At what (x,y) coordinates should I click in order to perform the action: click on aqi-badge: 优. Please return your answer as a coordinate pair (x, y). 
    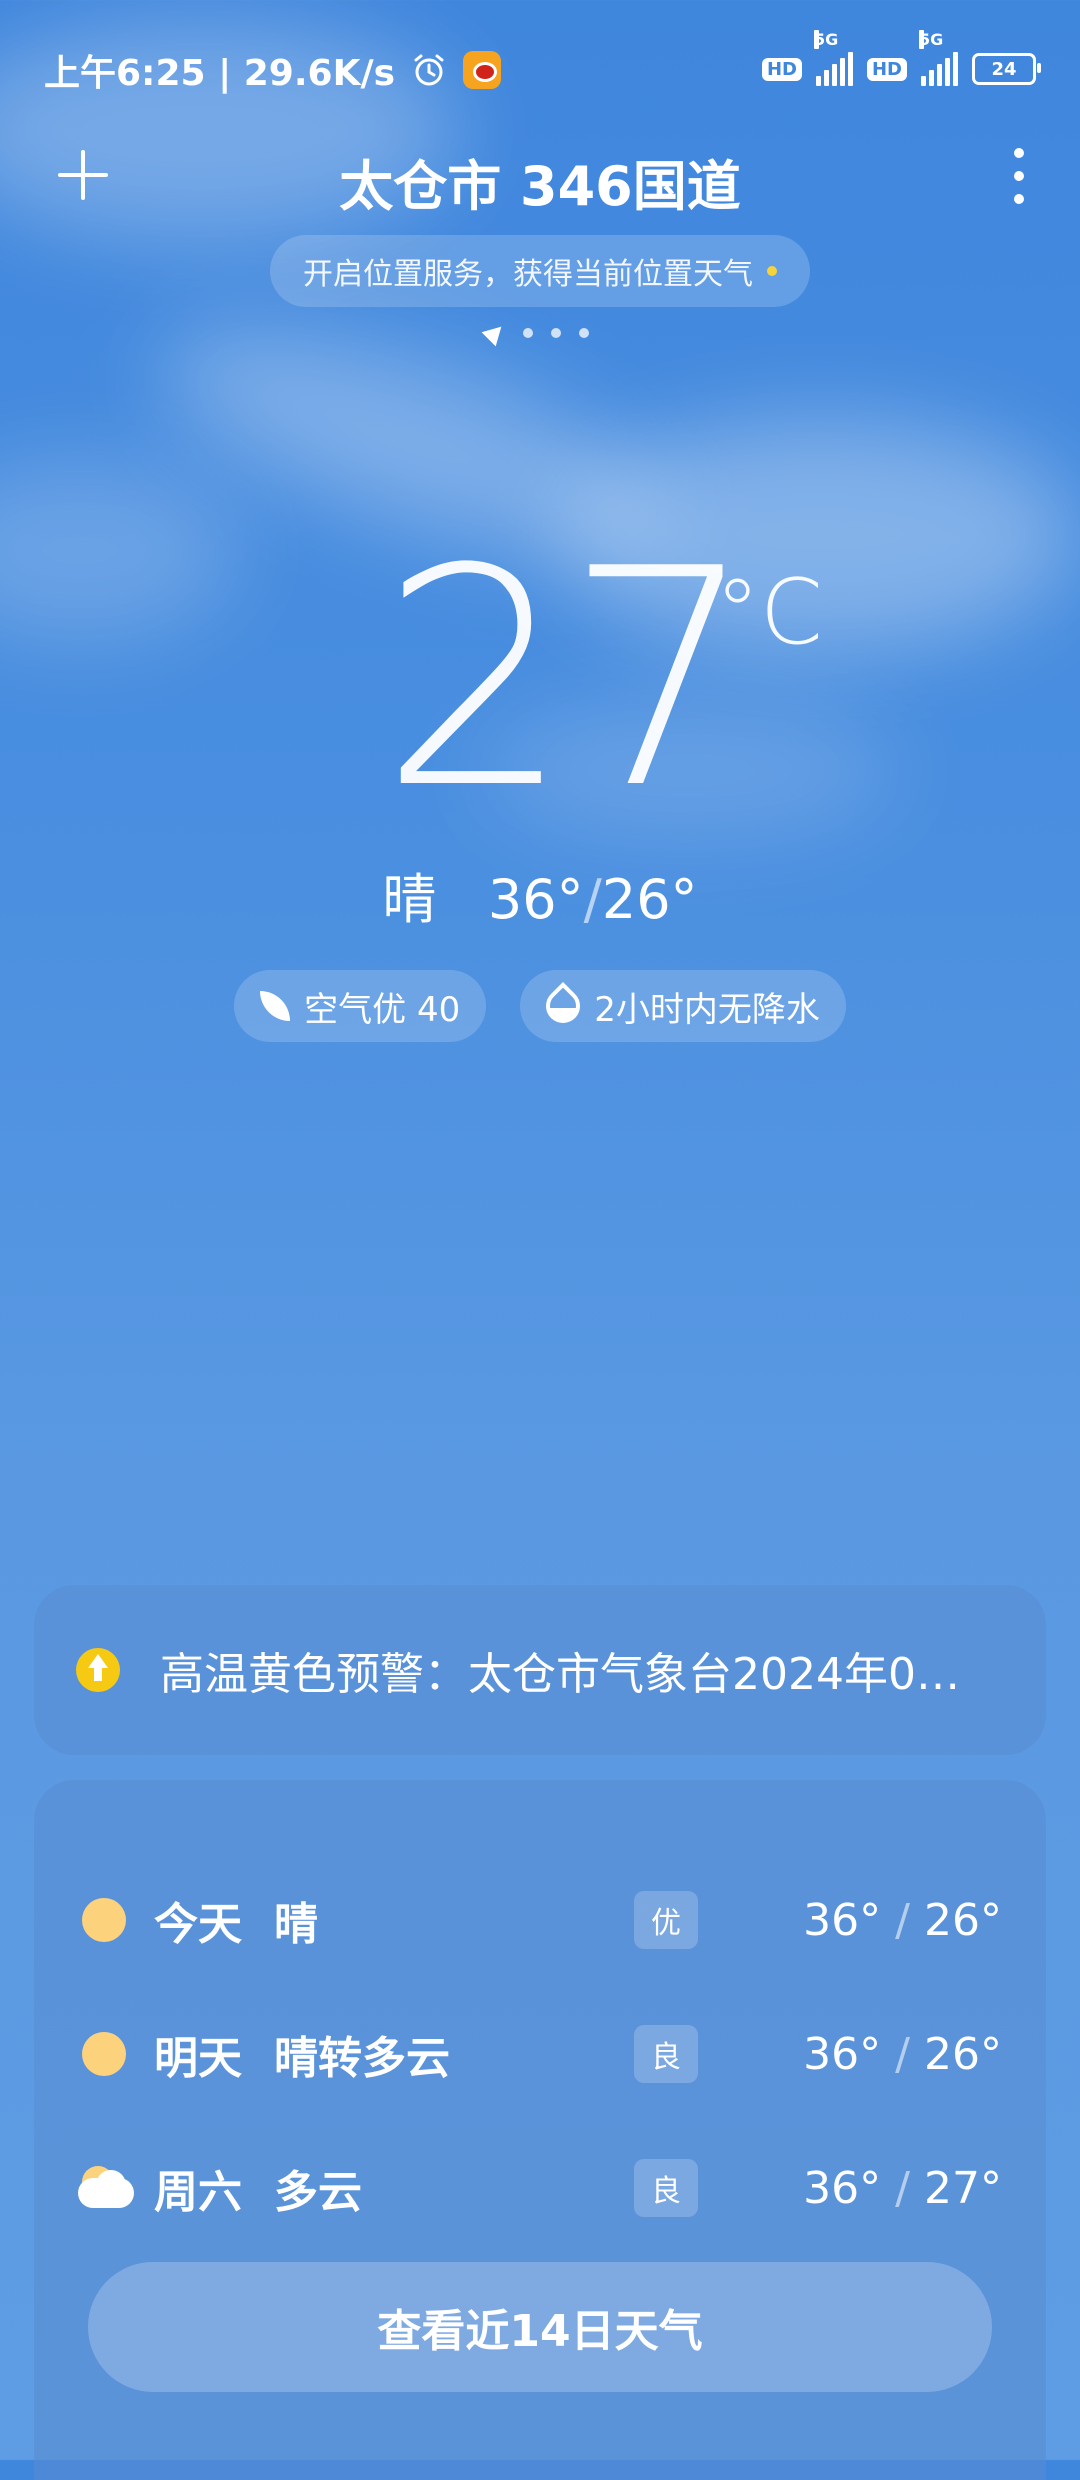
    Looking at the image, I should click on (666, 1920).